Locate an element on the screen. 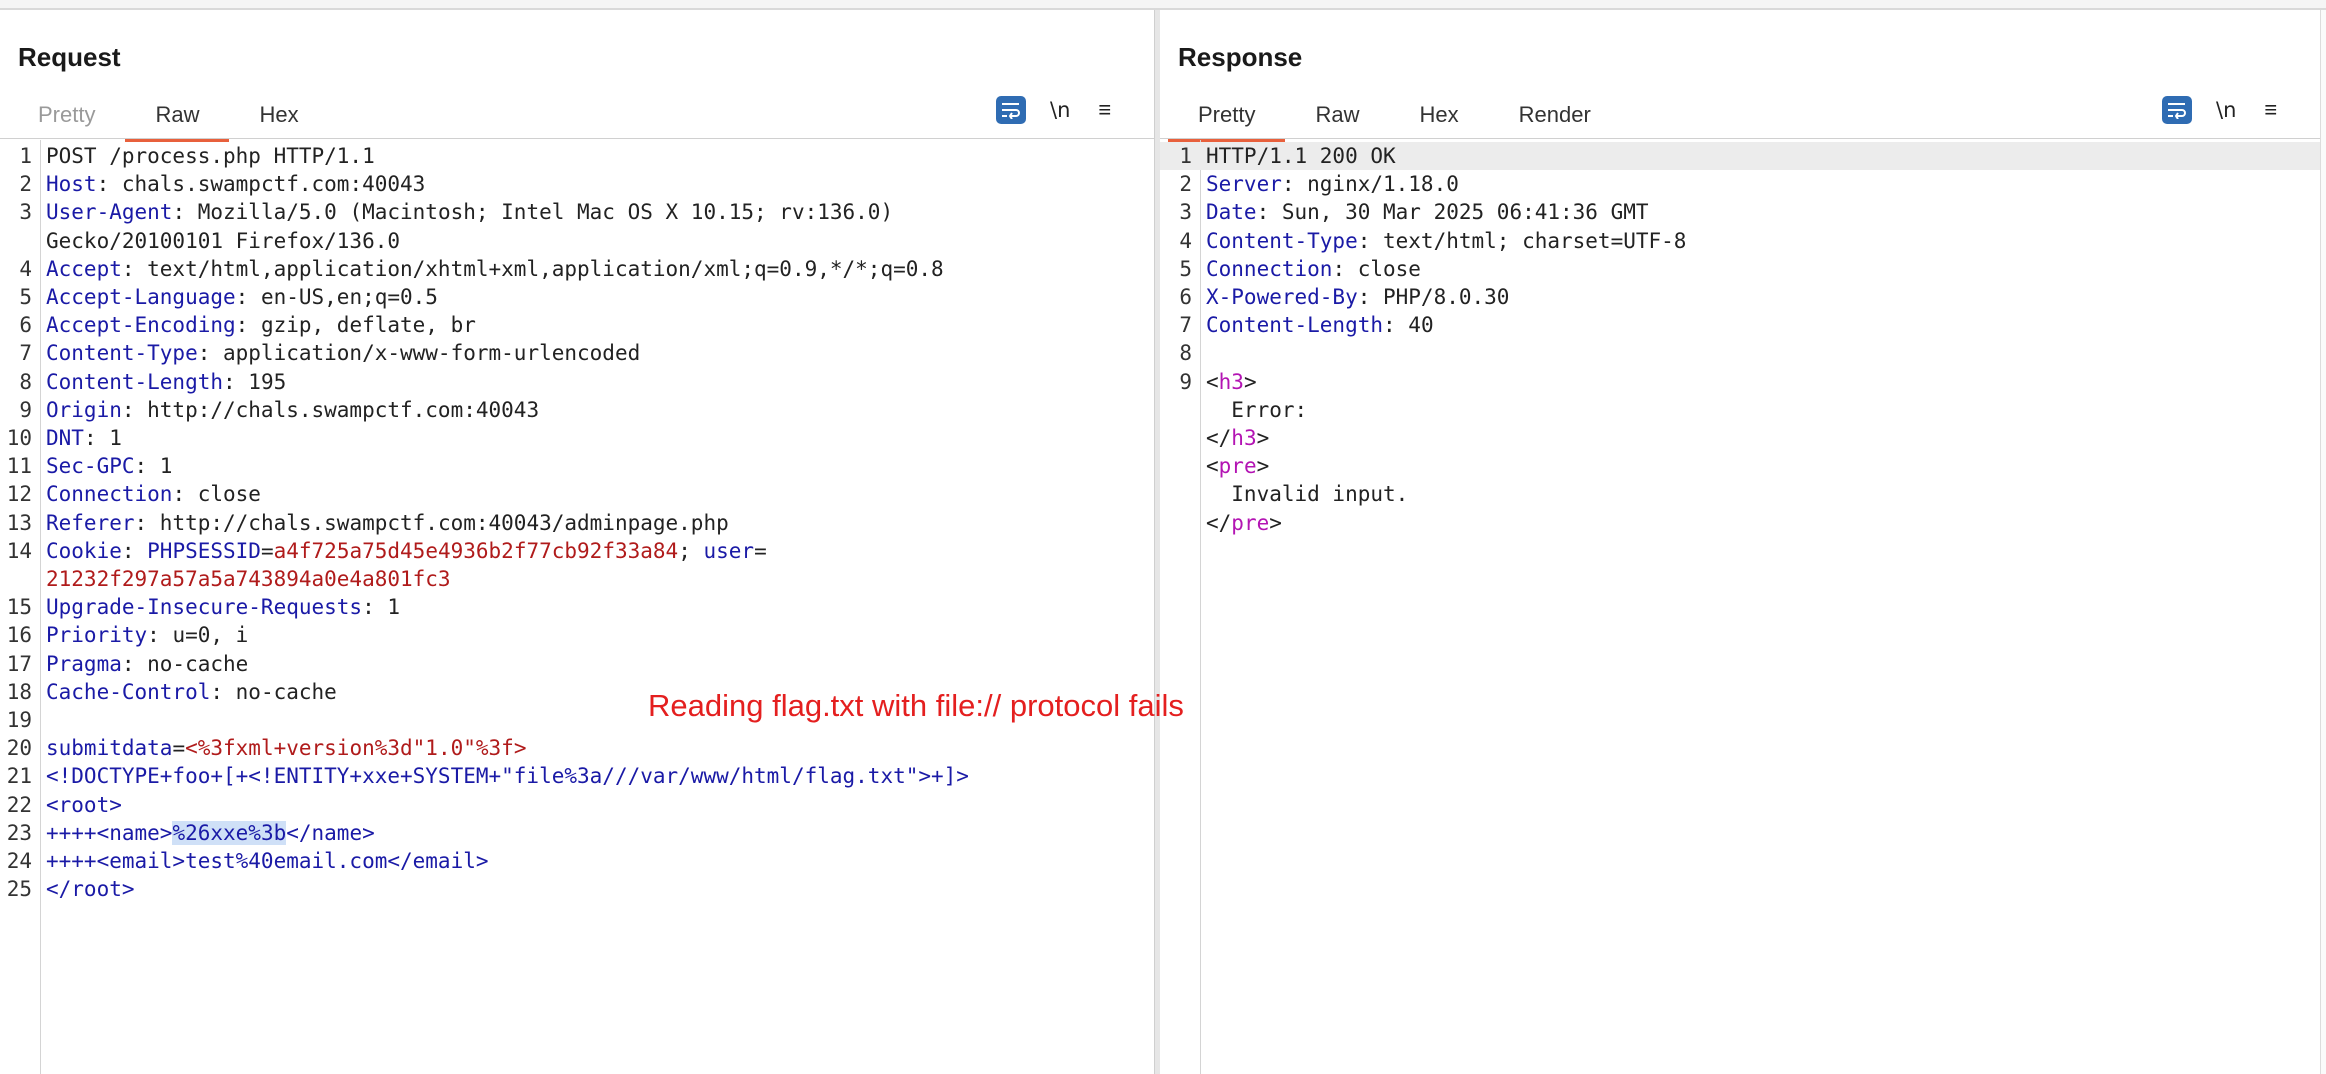 Image resolution: width=2326 pixels, height=1074 pixels. code-line: 1 POST /process.php HTTP/1.1 is located at coordinates (577, 156).